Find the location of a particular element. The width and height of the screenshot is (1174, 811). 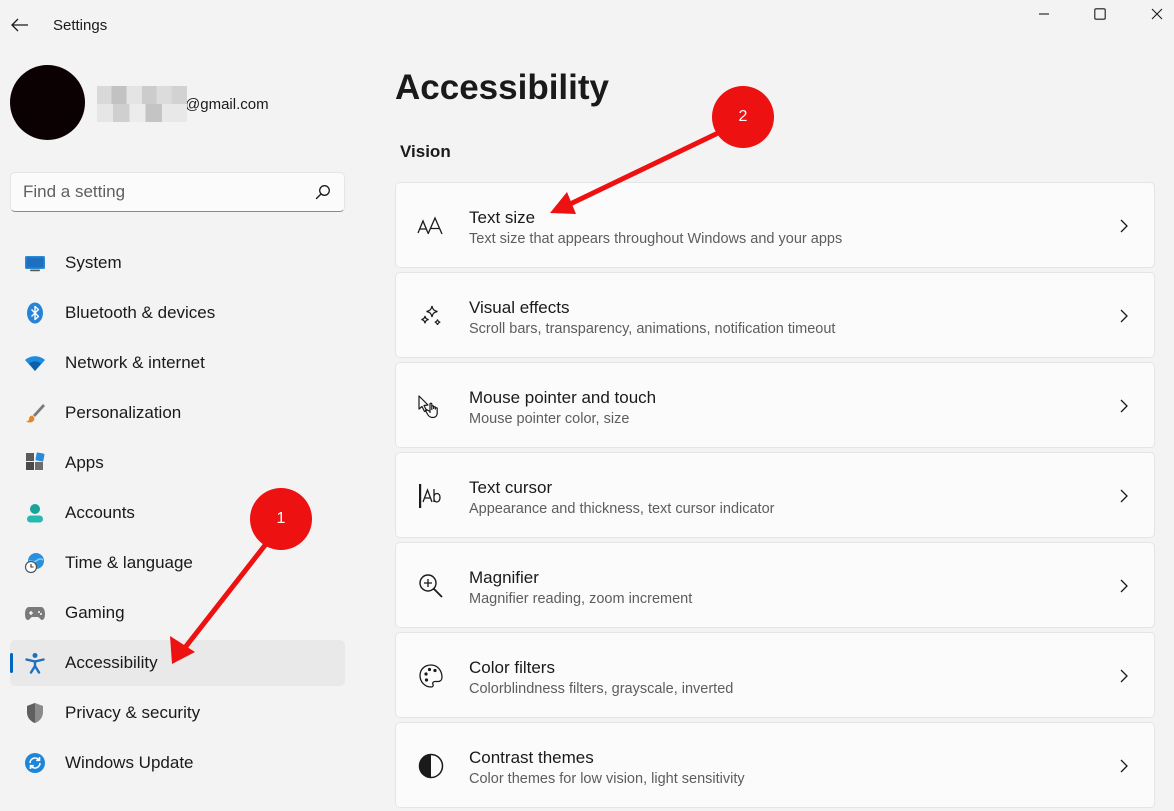

sidebar-item-label: Accessibility is located at coordinates (111, 662).